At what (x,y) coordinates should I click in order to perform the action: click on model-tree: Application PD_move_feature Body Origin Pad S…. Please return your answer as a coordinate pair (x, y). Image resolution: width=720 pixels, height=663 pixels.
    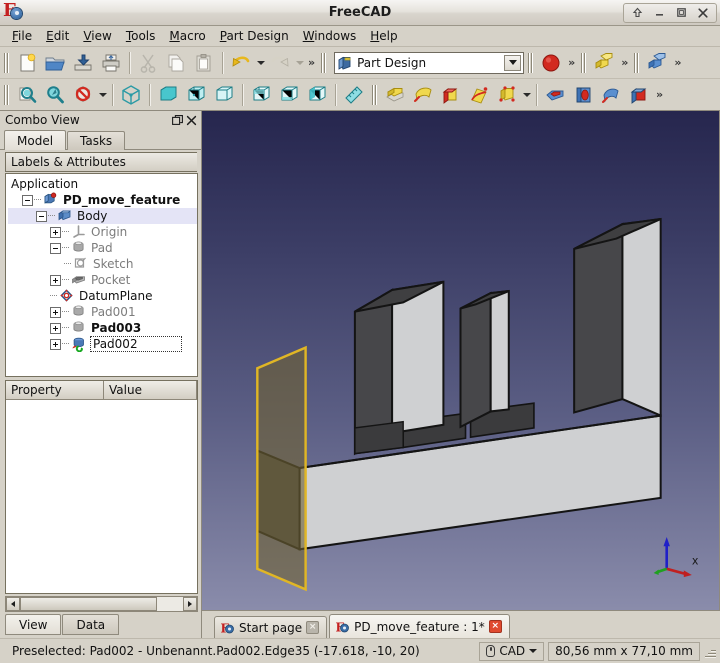
    Looking at the image, I should click on (101, 275).